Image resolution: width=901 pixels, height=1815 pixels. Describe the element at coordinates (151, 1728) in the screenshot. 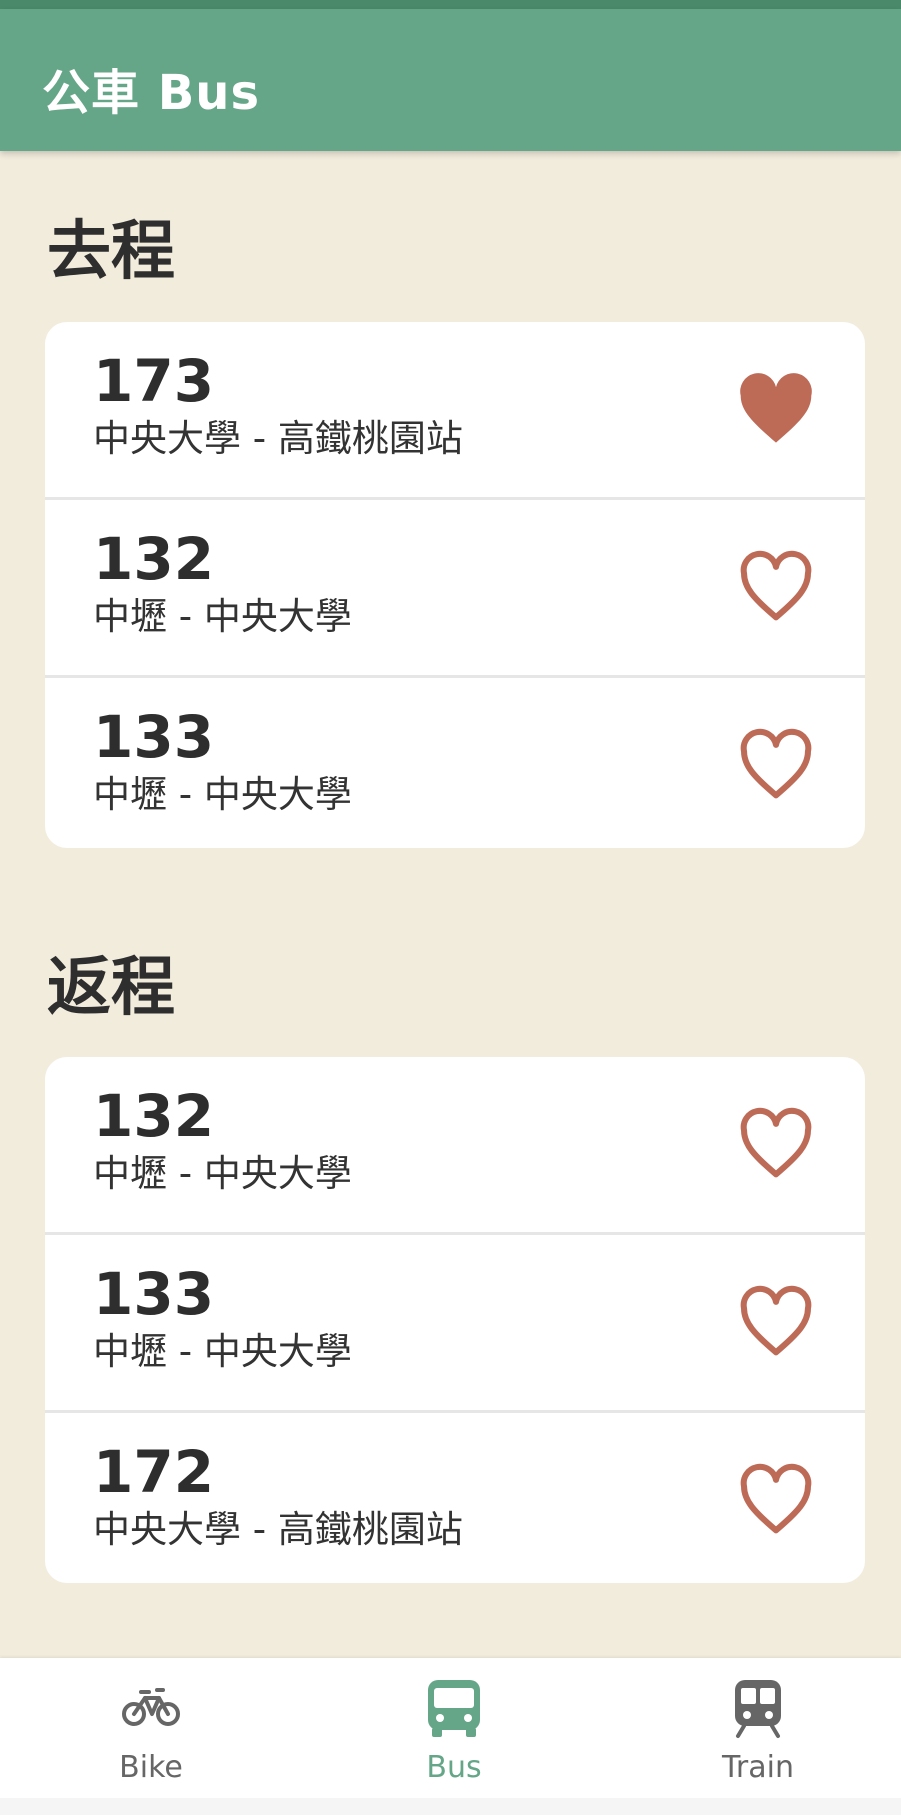

I see `nav-item-bike: Bike` at that location.